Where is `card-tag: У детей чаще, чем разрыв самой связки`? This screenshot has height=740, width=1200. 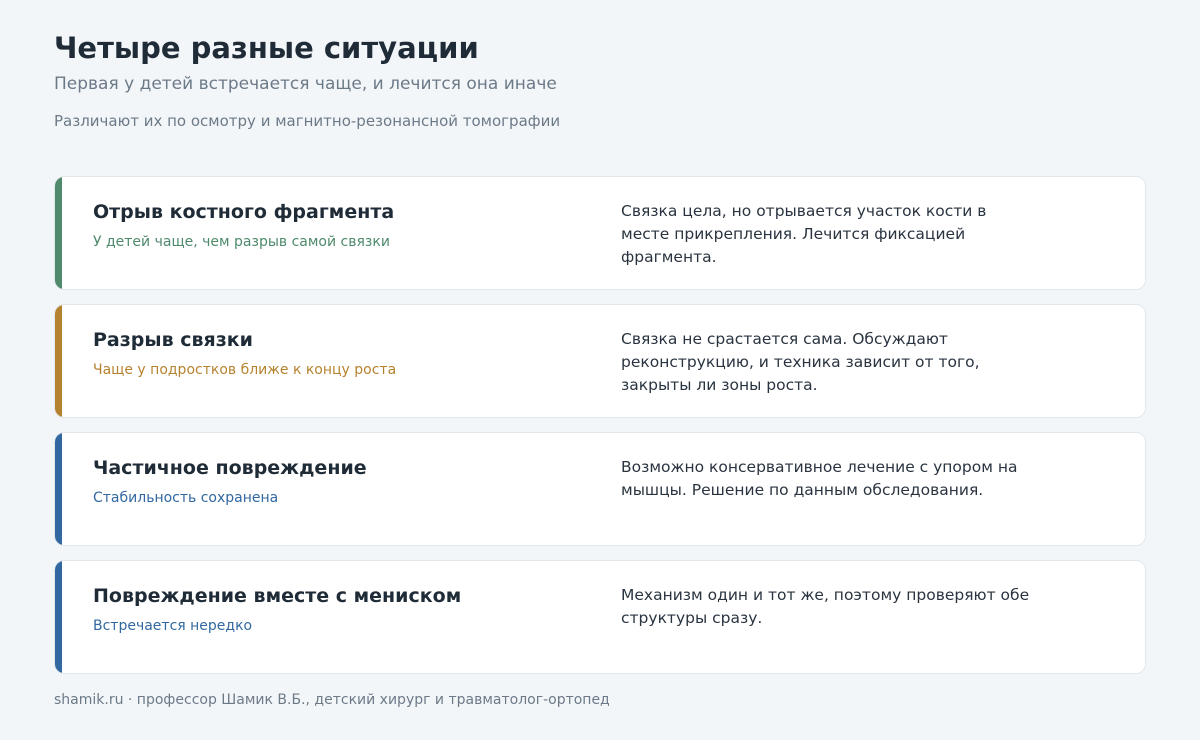
card-tag: У детей чаще, чем разрыв самой связки is located at coordinates (241, 242).